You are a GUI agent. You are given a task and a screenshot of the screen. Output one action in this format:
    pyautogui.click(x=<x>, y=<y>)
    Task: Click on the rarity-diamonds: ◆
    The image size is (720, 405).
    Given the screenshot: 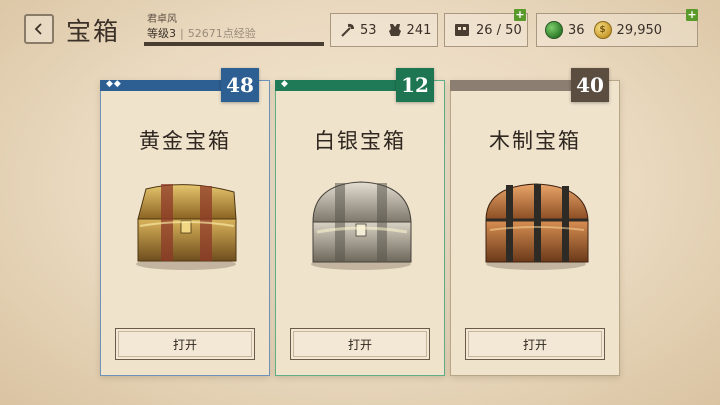 What is the action you would take?
    pyautogui.click(x=285, y=84)
    